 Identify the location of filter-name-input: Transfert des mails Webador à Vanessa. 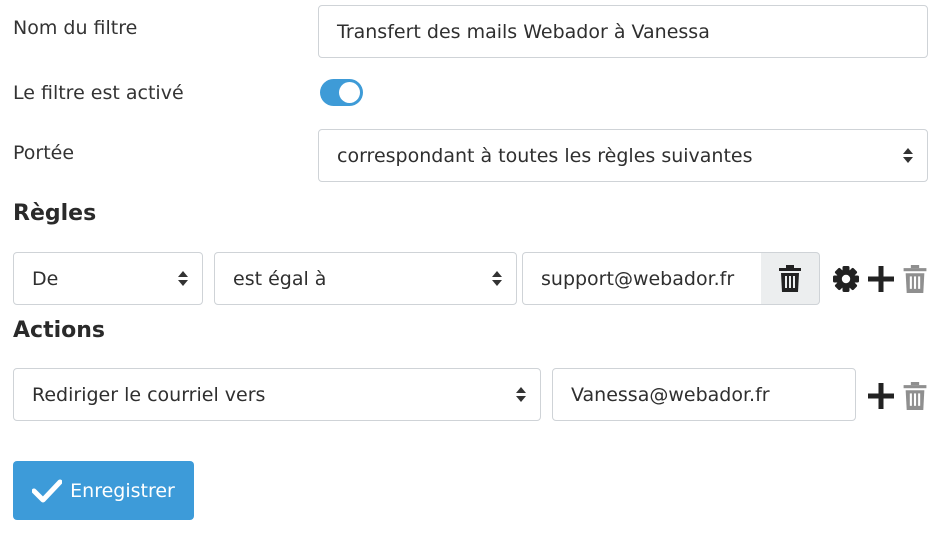
(623, 31).